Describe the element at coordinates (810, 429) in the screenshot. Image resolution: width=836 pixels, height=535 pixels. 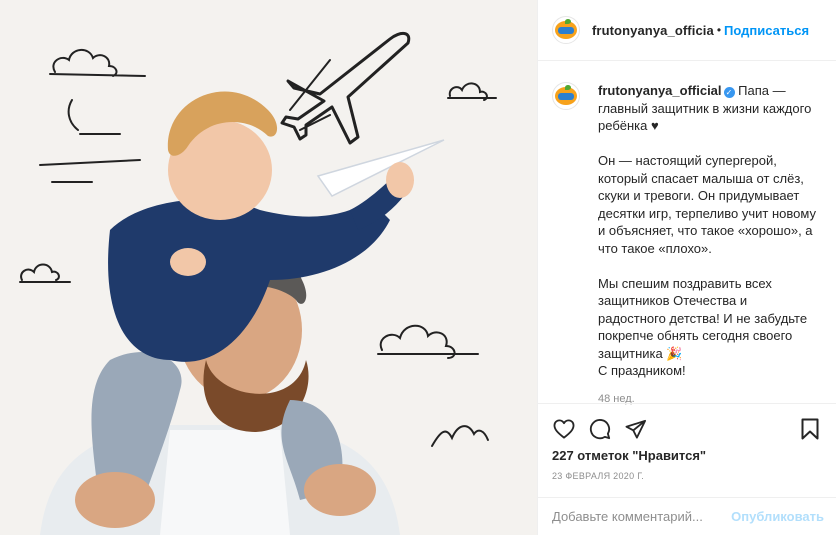
I see `bookmark-icon` at that location.